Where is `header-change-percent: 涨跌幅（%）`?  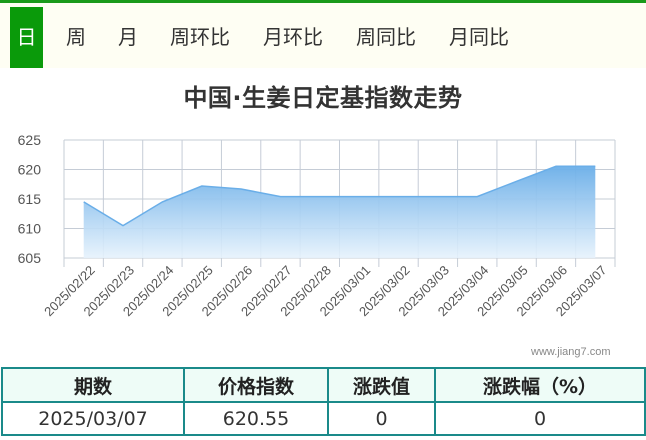
header-change-percent: 涨跌幅（%） is located at coordinates (540, 385).